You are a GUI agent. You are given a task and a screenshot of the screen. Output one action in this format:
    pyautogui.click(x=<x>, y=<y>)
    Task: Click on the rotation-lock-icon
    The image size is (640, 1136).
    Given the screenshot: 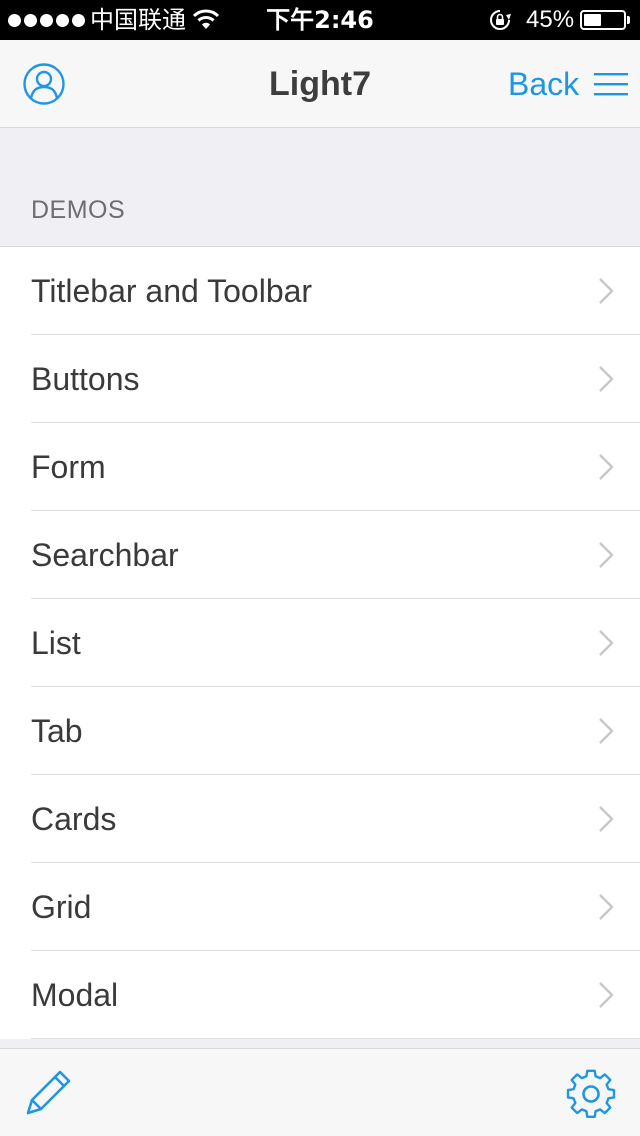 What is the action you would take?
    pyautogui.click(x=500, y=20)
    